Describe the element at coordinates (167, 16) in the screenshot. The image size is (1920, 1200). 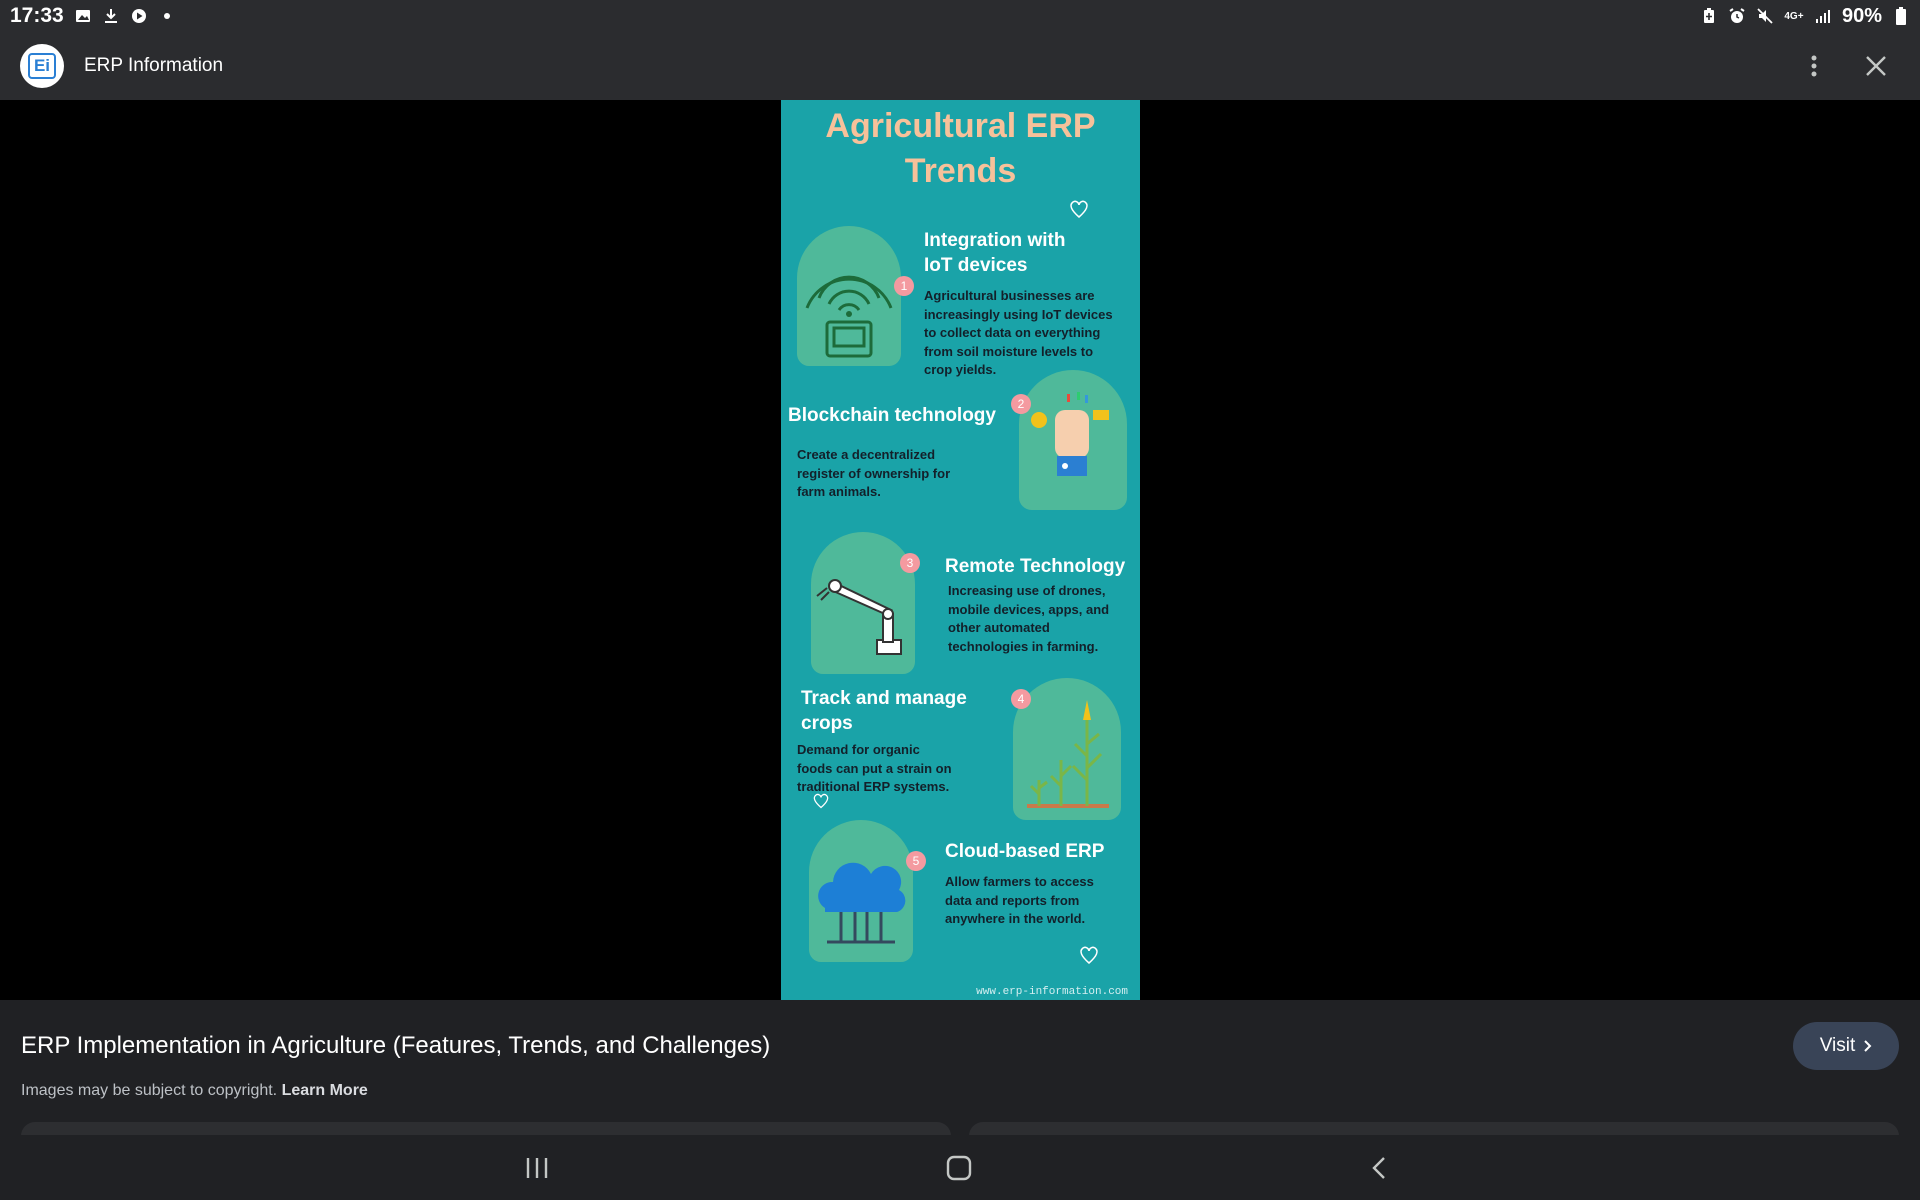
I see `dot-icon` at that location.